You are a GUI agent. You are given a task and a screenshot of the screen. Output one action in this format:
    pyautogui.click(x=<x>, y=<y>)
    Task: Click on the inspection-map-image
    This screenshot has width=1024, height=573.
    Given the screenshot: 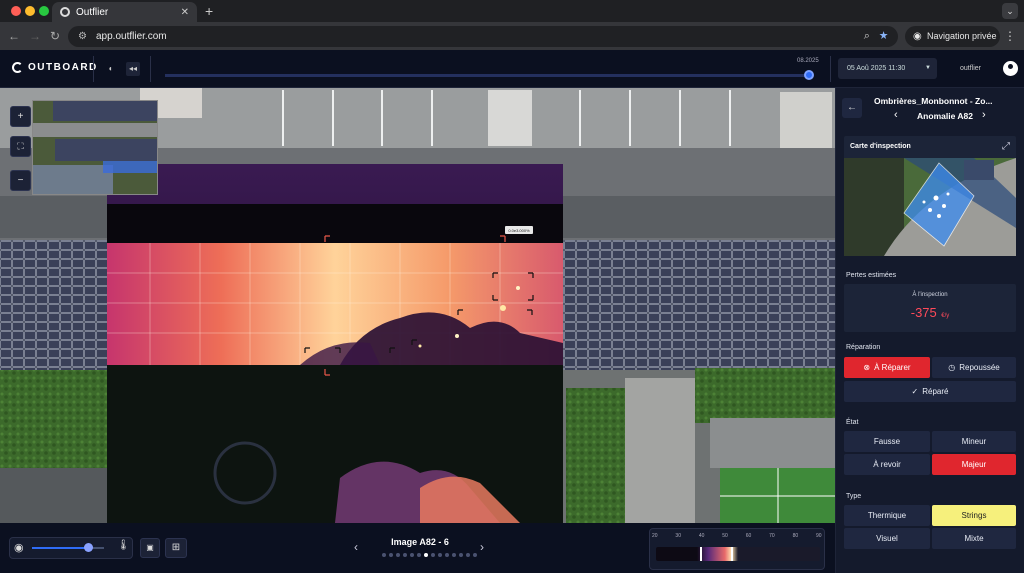 What is the action you would take?
    pyautogui.click(x=930, y=207)
    